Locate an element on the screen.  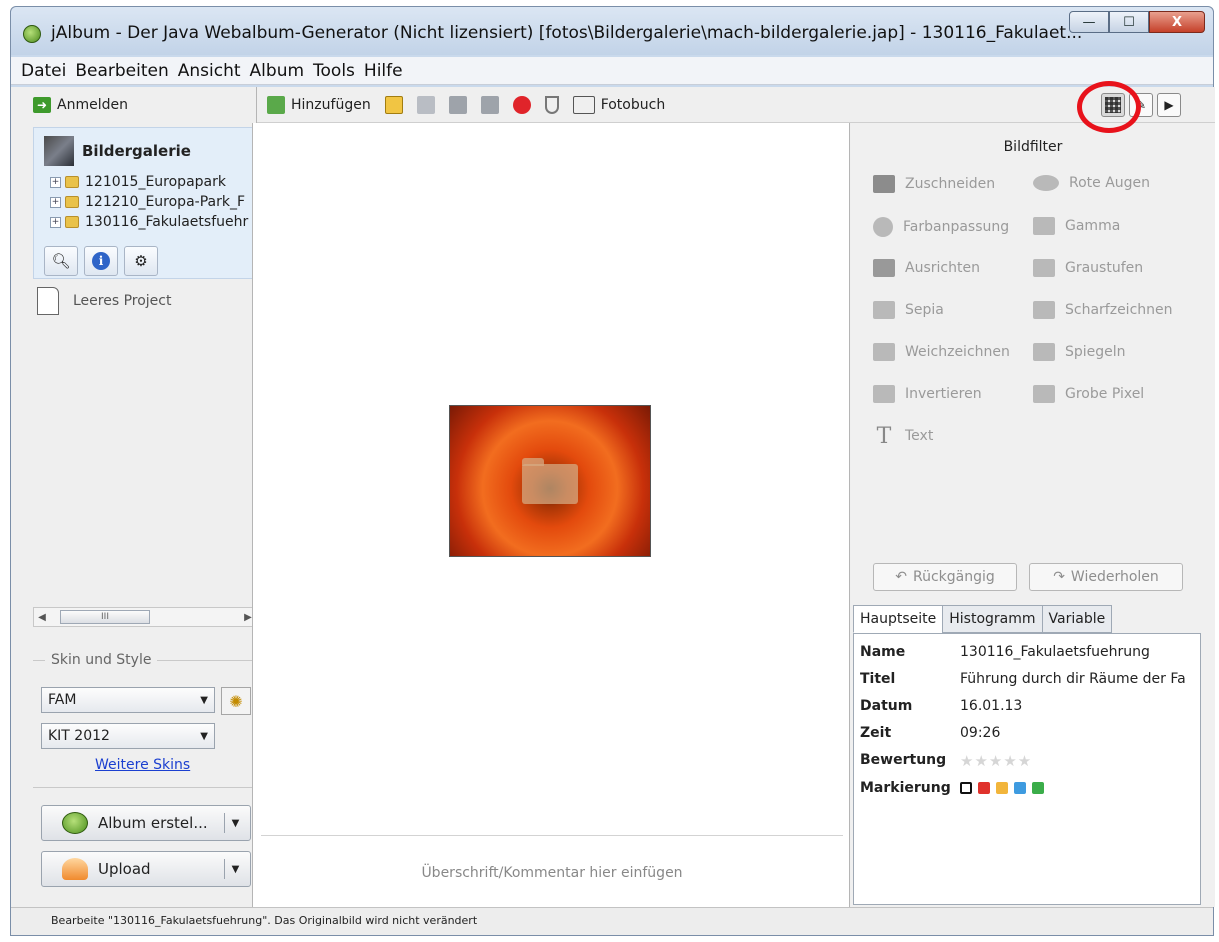
horizontal-scrollbar: ◀ III ▶ is located at coordinates (145, 617).